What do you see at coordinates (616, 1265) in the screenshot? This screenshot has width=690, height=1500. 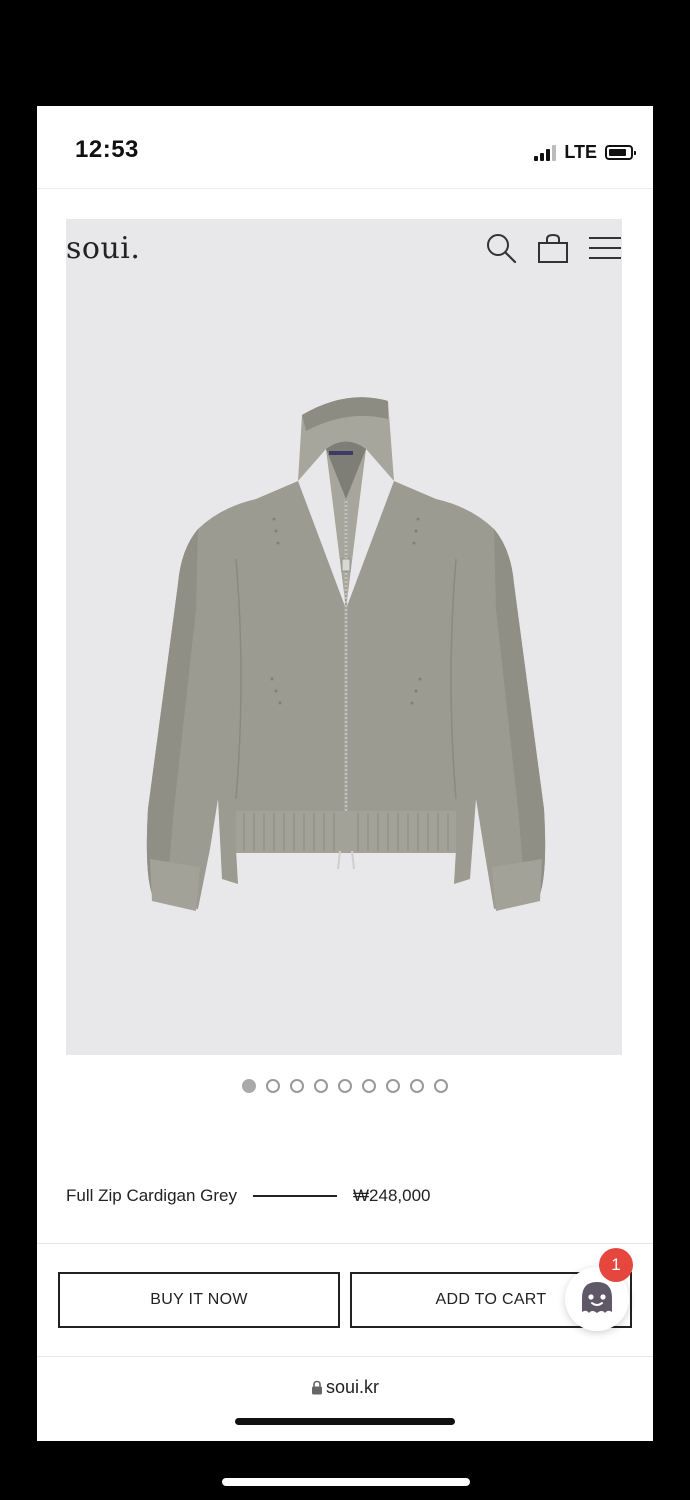 I see `chat-notification-badge: 1` at bounding box center [616, 1265].